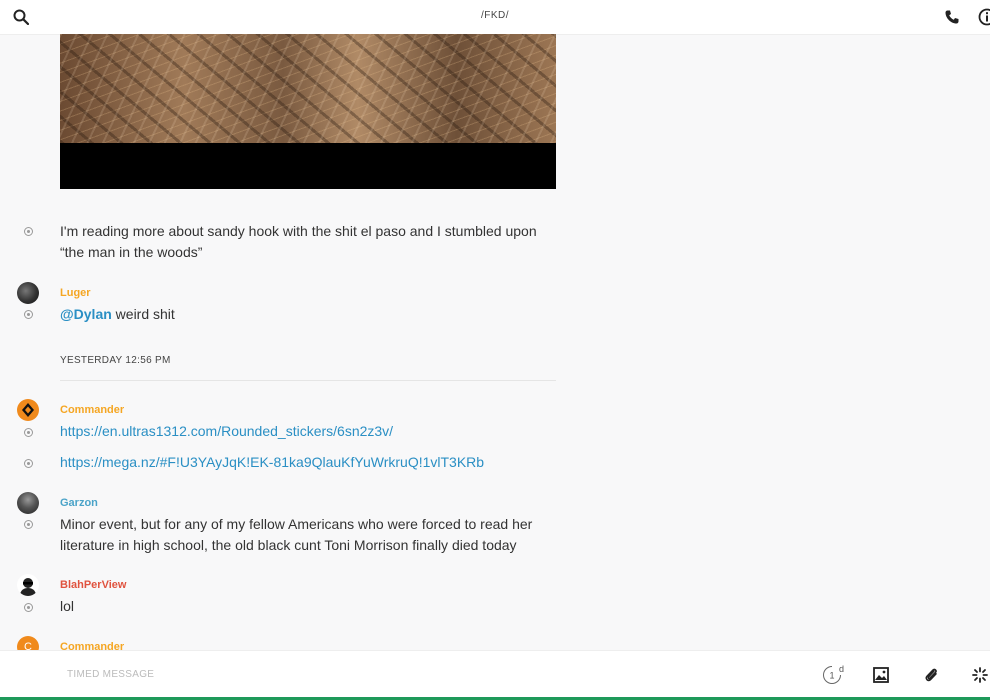  I want to click on user-mention: @Dylan, so click(86, 314).